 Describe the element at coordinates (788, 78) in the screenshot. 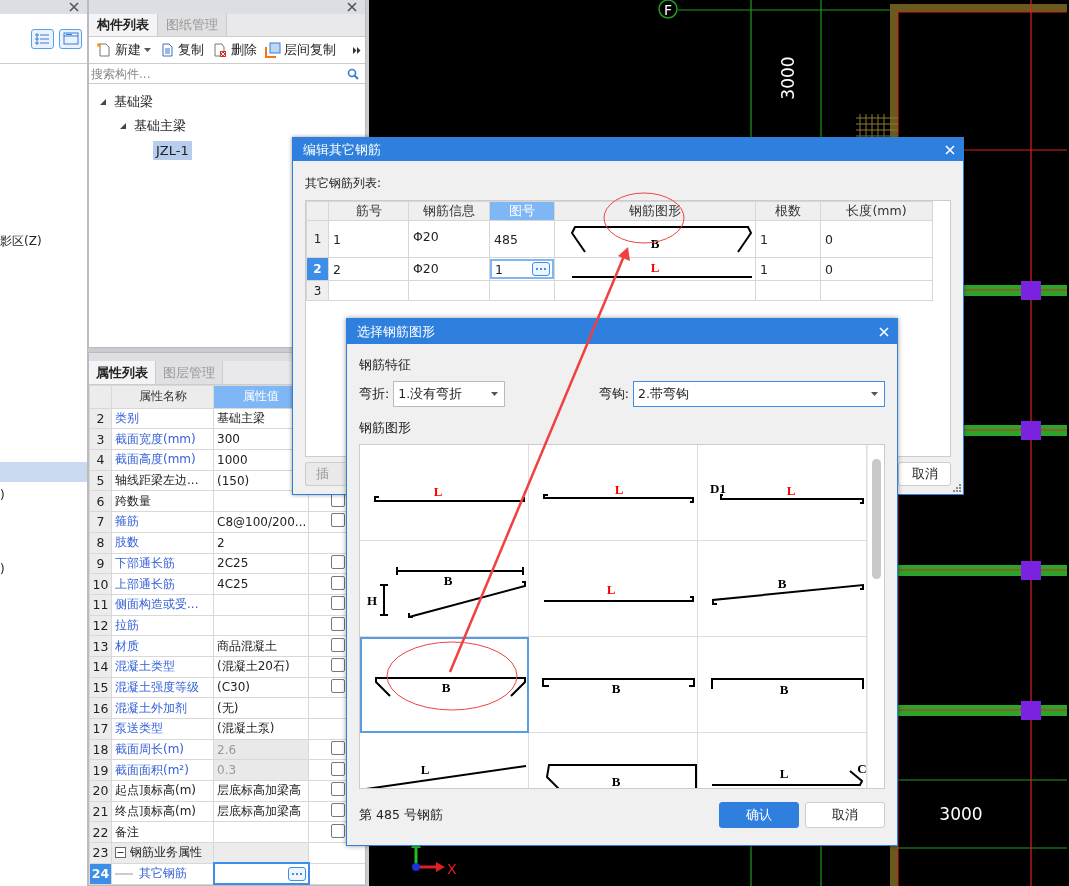

I see `dimension-label: 3000` at that location.